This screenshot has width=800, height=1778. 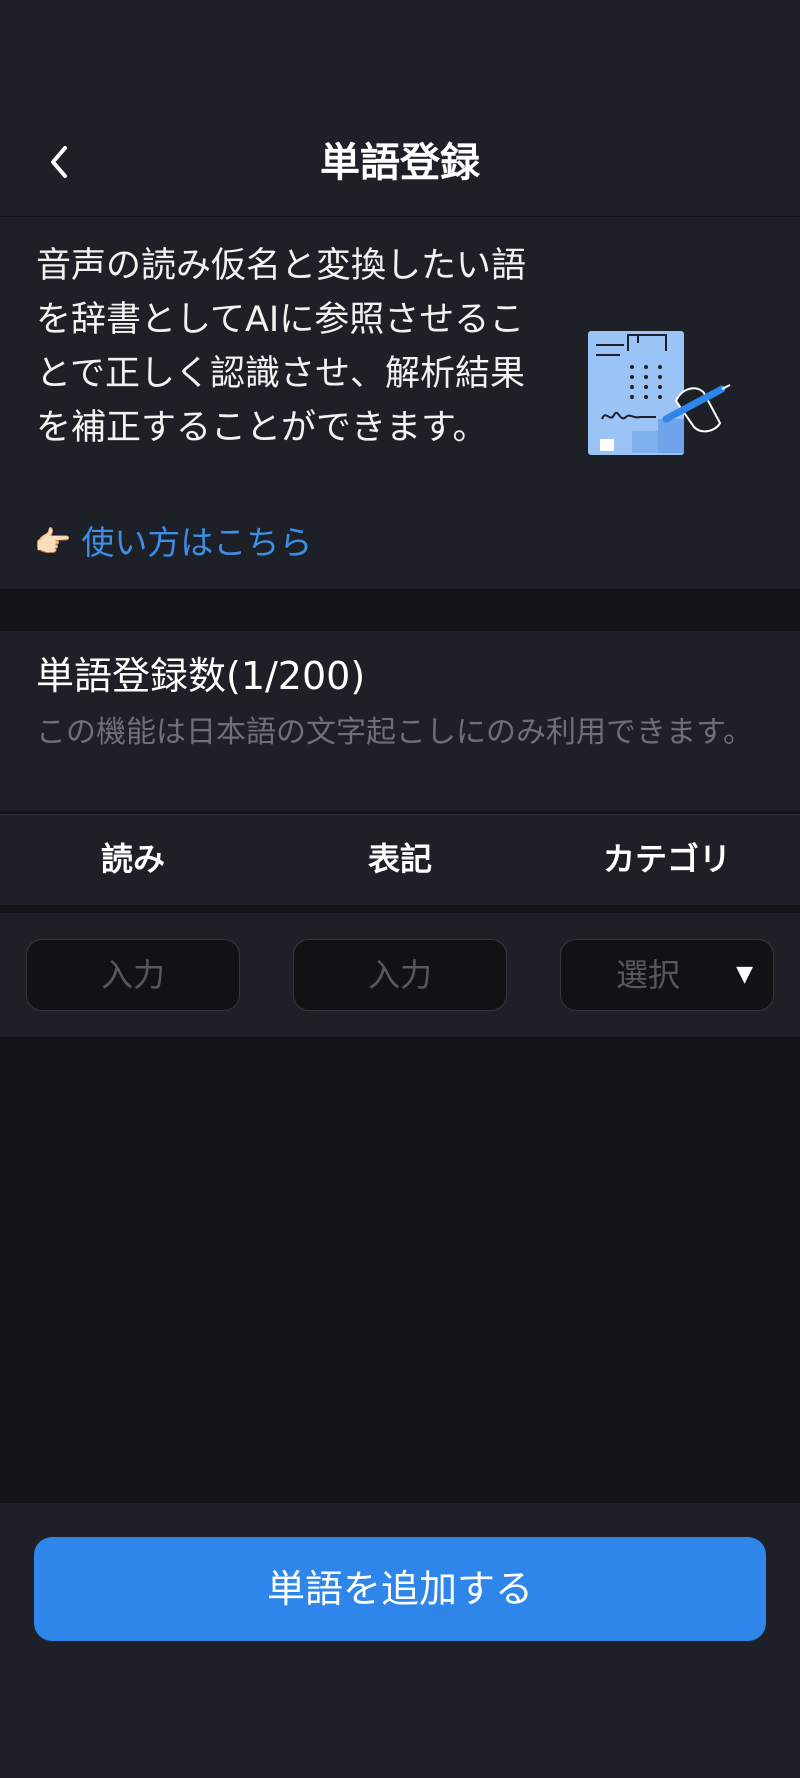 I want to click on triangle-down-icon: ▼, so click(x=744, y=974).